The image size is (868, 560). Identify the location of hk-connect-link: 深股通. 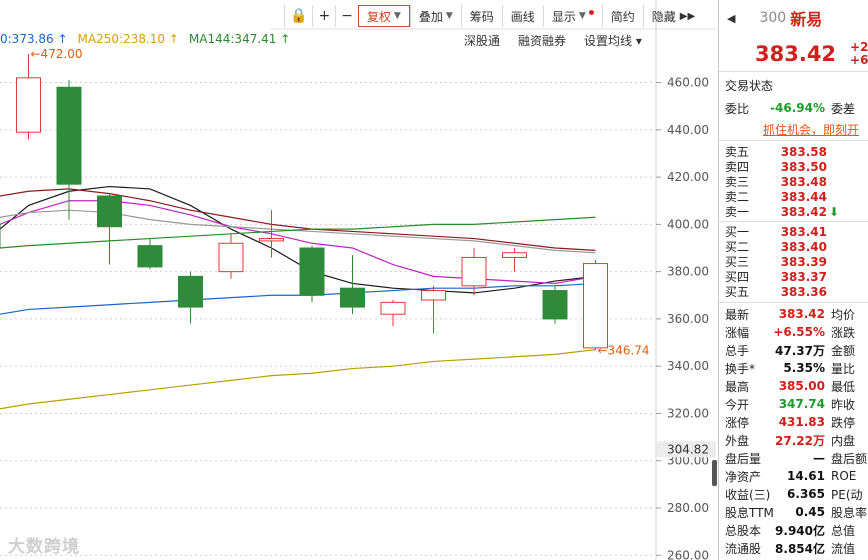
(482, 41).